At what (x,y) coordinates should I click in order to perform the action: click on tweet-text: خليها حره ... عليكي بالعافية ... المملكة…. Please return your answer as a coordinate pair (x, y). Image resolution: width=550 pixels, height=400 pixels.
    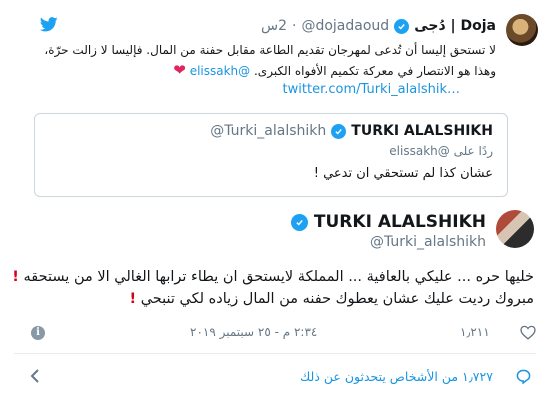
    Looking at the image, I should click on (273, 288).